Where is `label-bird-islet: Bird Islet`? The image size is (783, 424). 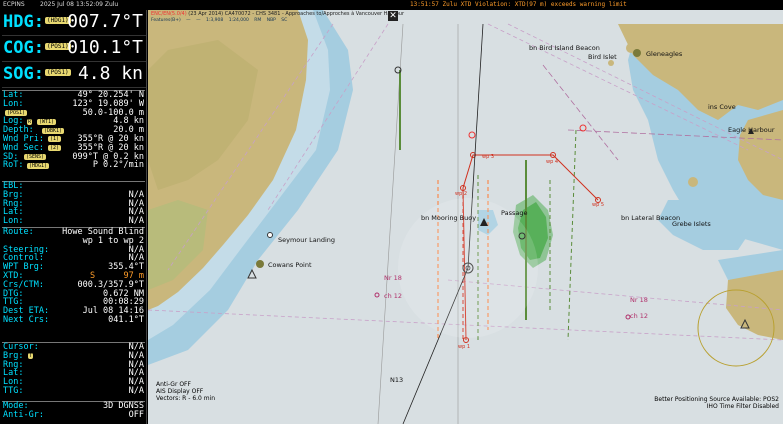 label-bird-islet: Bird Islet is located at coordinates (602, 57).